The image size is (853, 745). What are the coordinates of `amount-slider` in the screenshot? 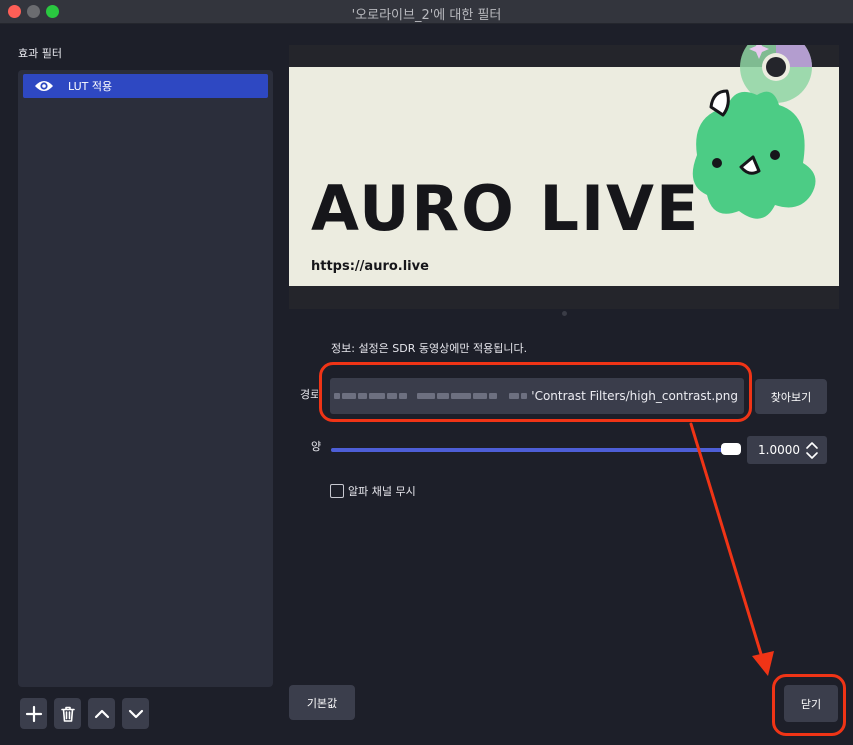 It's located at (536, 449).